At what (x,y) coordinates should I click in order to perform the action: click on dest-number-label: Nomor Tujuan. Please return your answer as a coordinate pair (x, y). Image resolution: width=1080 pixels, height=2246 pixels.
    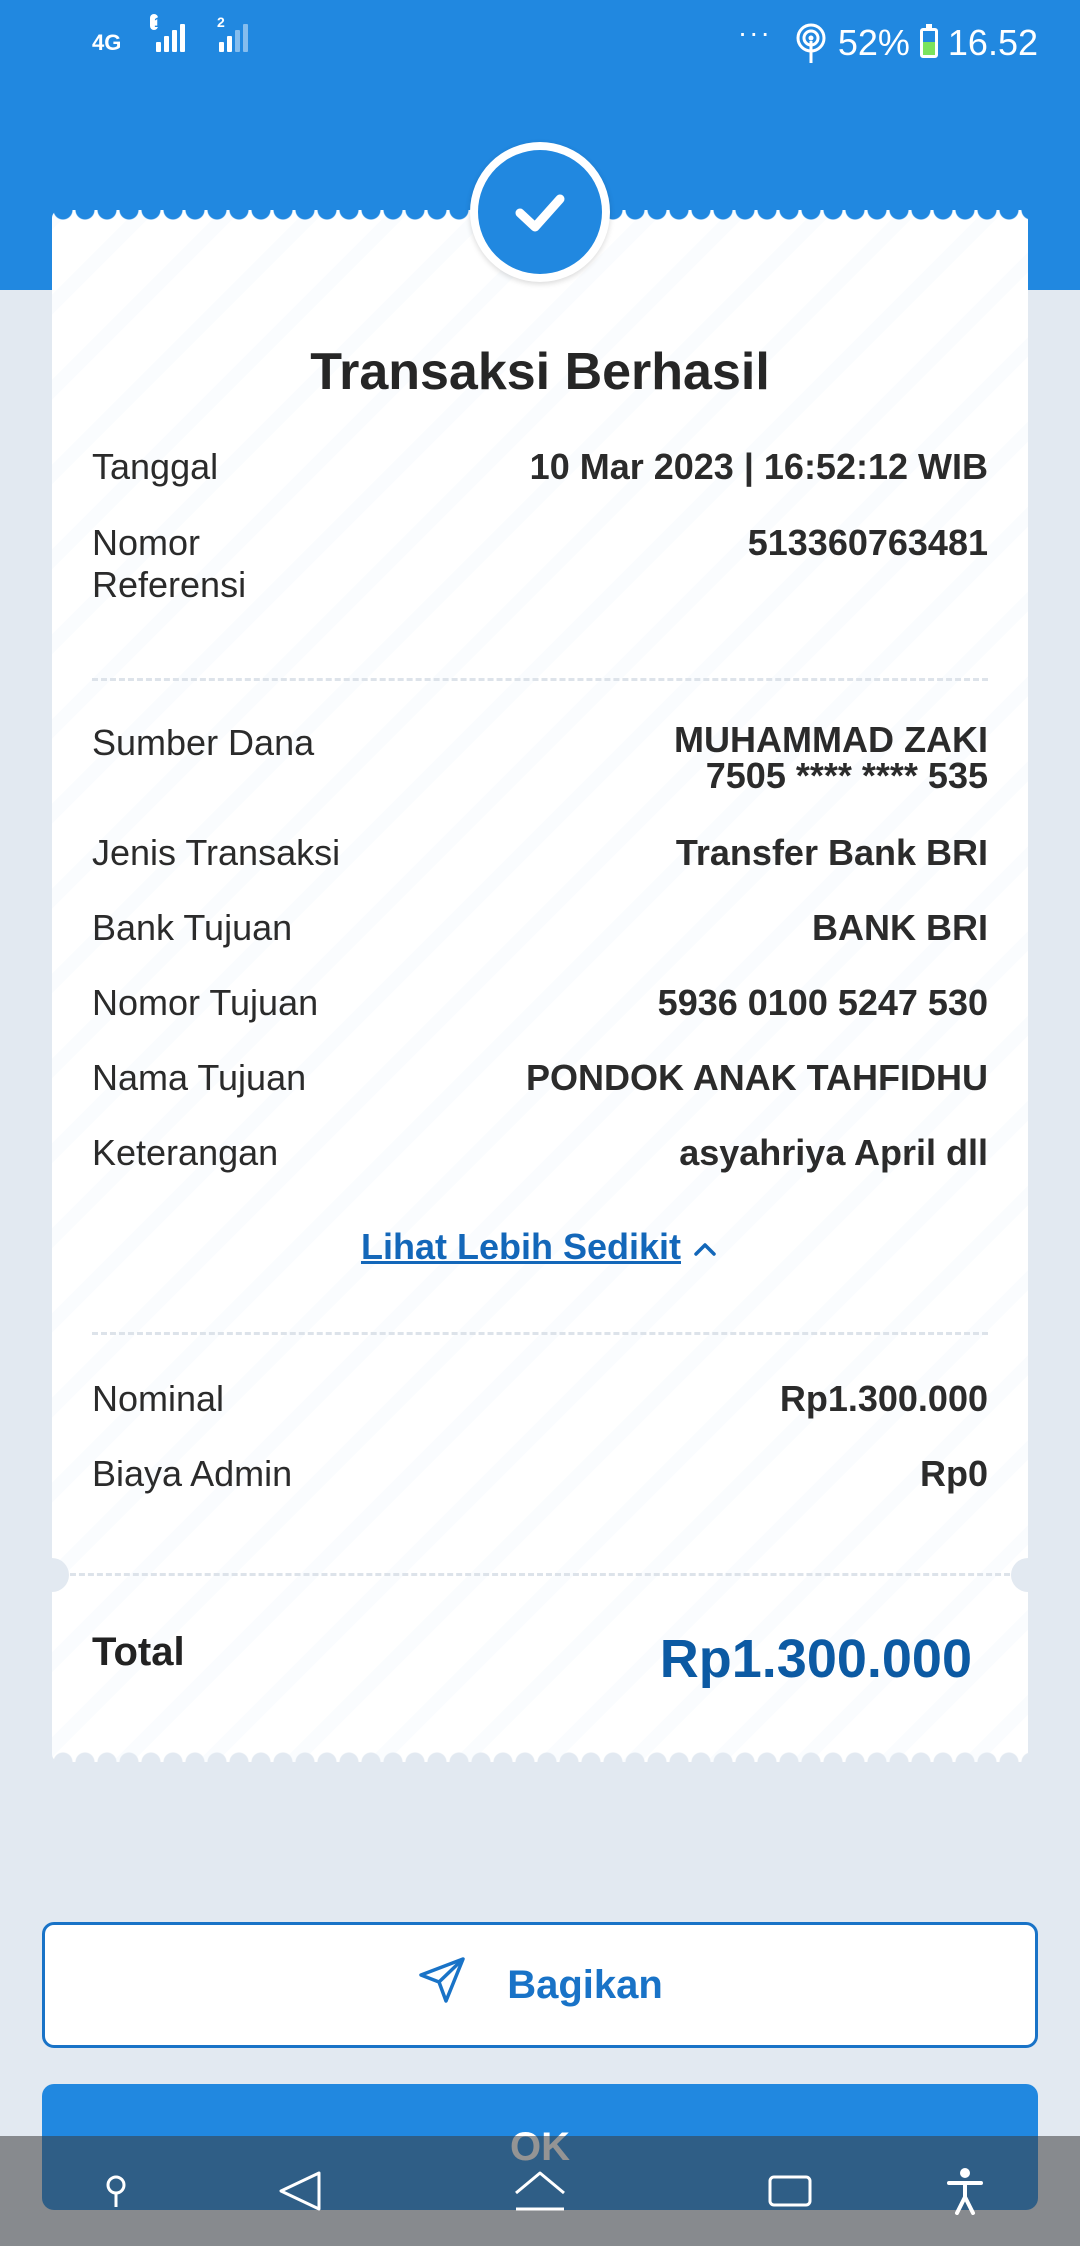
    Looking at the image, I should click on (205, 1002).